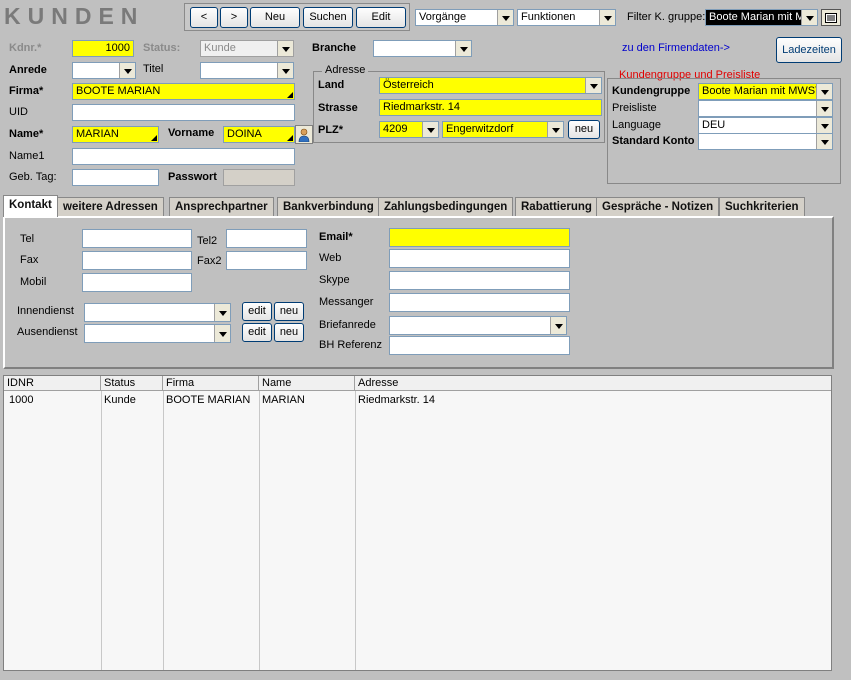 This screenshot has height=680, width=851. What do you see at coordinates (479, 302) in the screenshot?
I see `messanger-field` at bounding box center [479, 302].